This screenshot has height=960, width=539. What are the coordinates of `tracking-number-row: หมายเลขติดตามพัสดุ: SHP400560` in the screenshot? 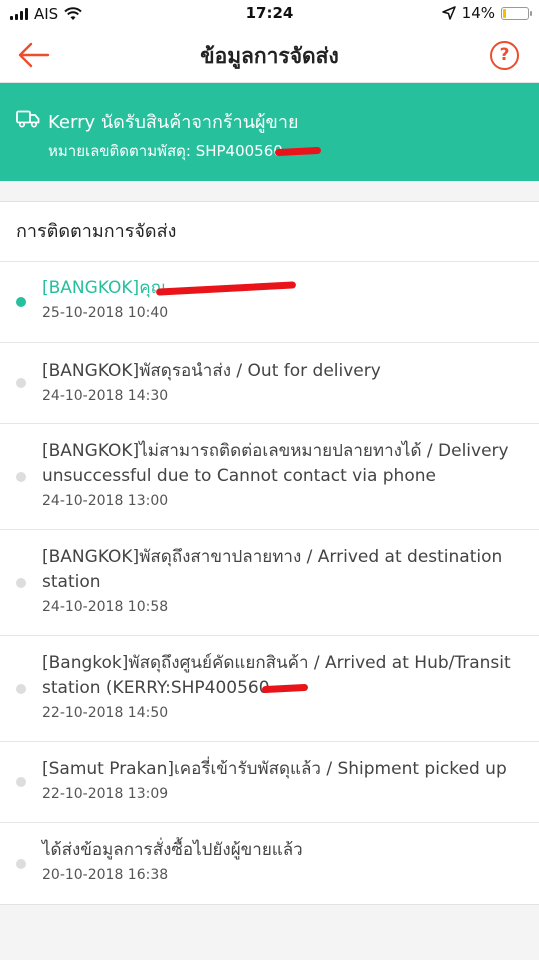 It's located at (184, 151).